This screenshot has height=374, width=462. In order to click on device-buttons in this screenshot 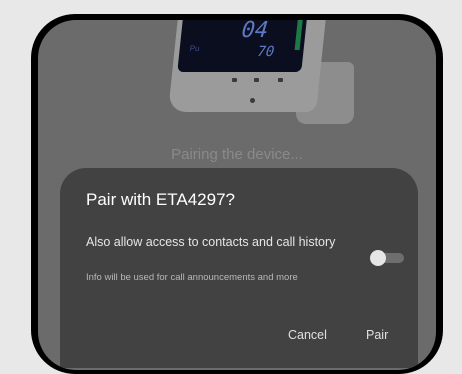, I will do `click(247, 85)`.